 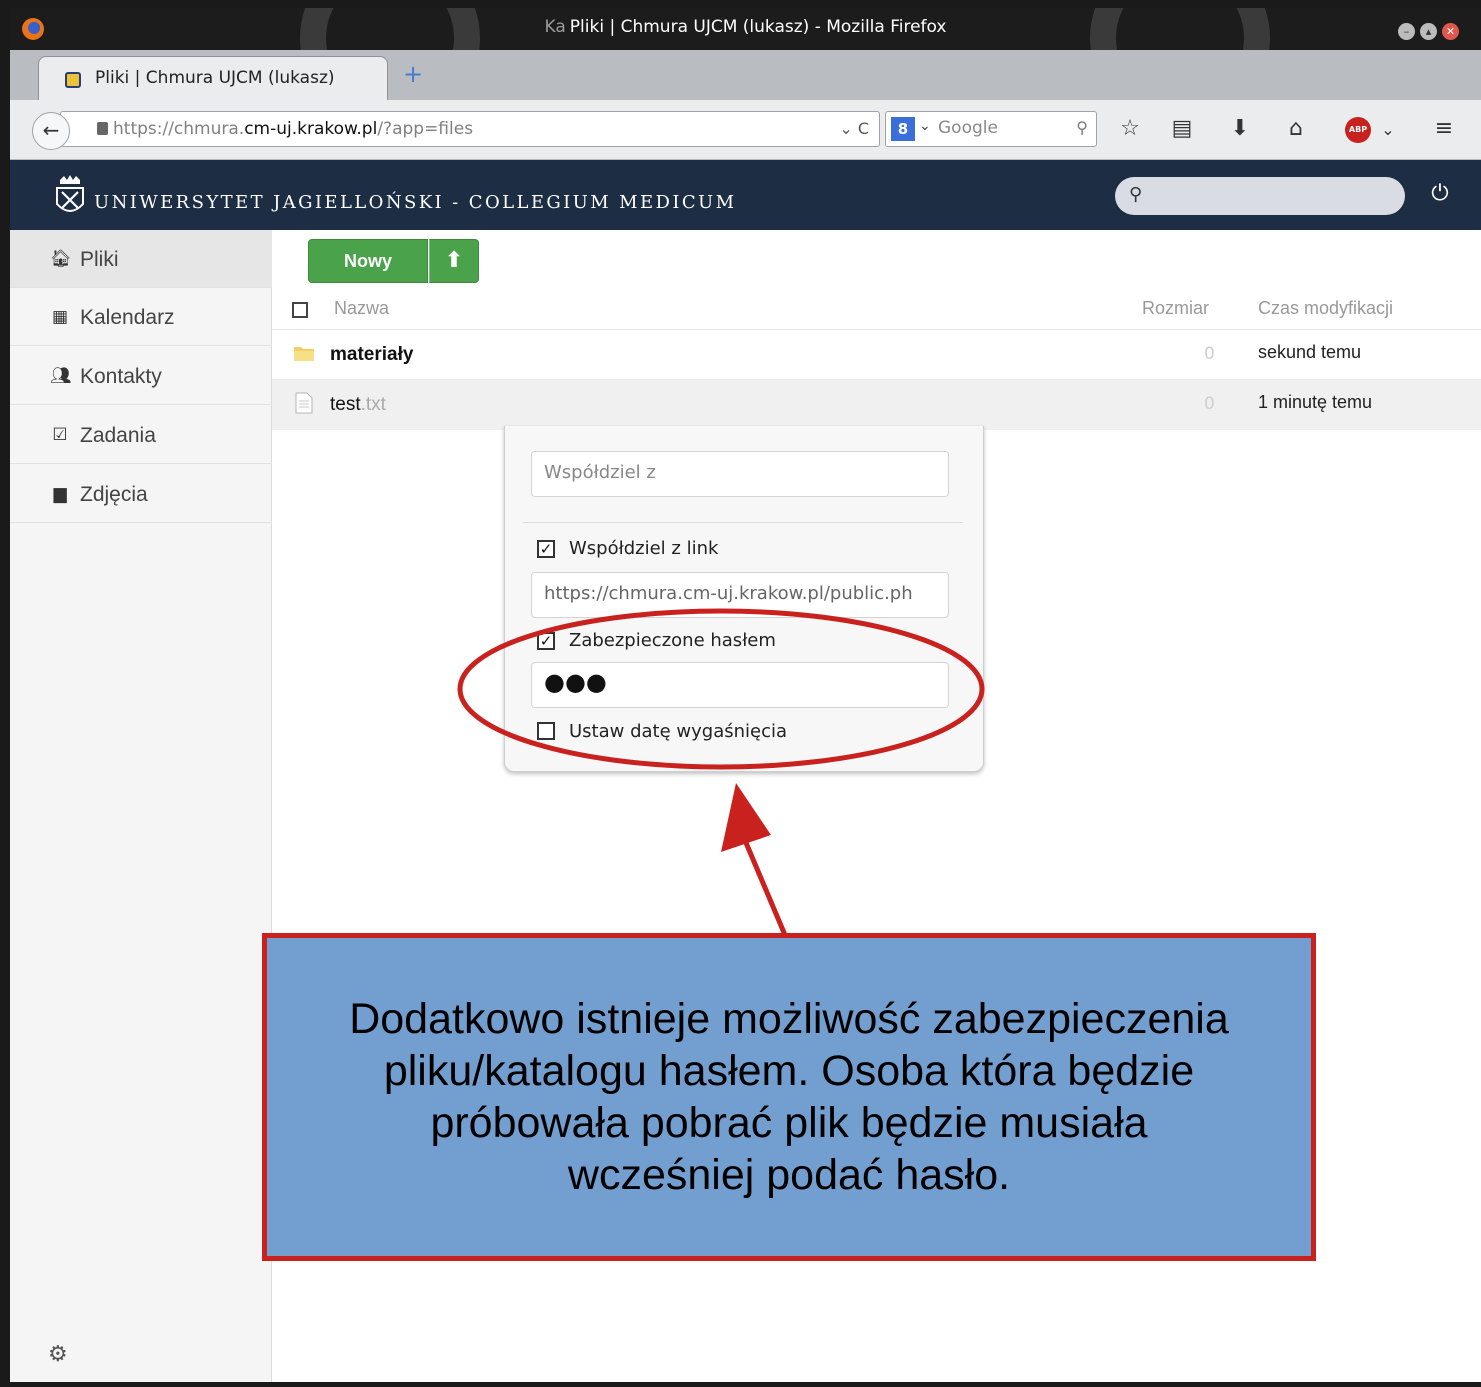 I want to click on sidebar-item-label: Kalendarz, so click(x=127, y=317).